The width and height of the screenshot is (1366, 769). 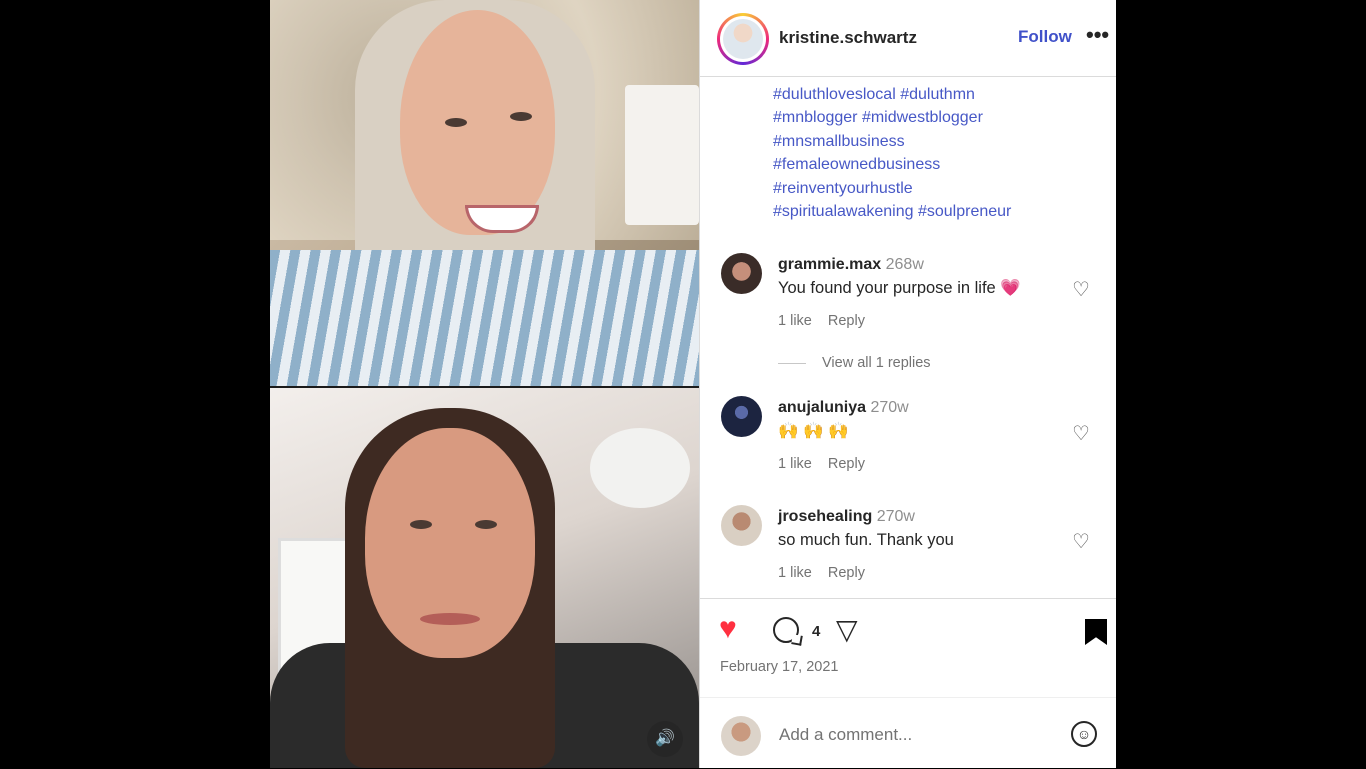 I want to click on lips, so click(x=450, y=619).